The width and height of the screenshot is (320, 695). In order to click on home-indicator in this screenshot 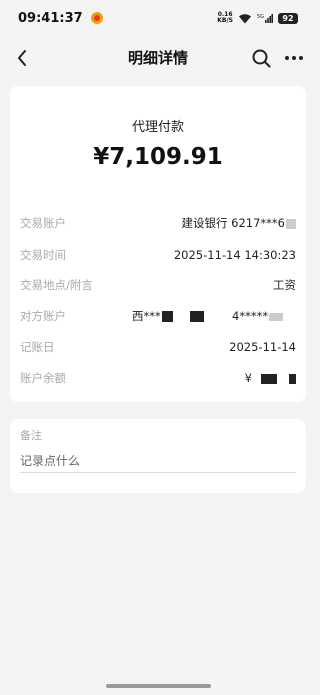, I will do `click(158, 686)`.